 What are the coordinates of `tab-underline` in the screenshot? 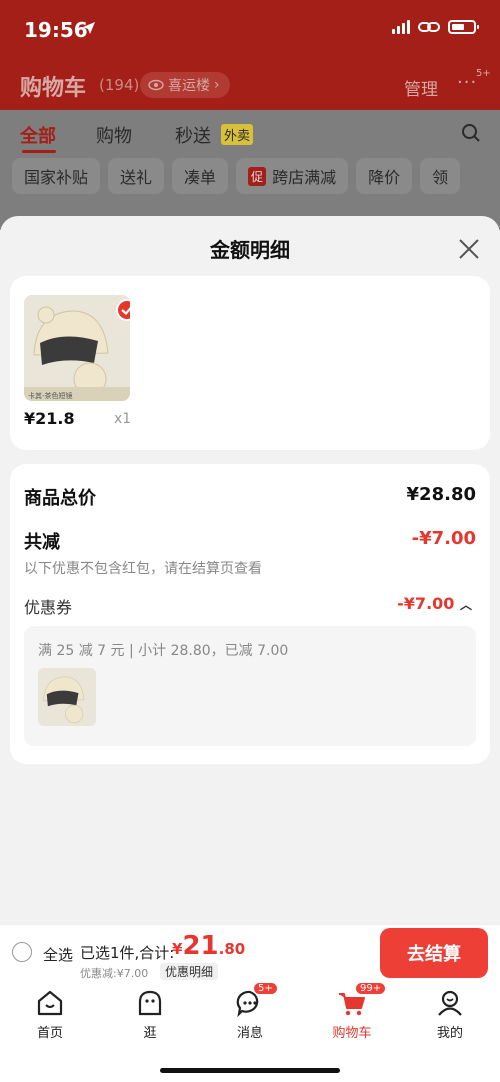 It's located at (39, 151).